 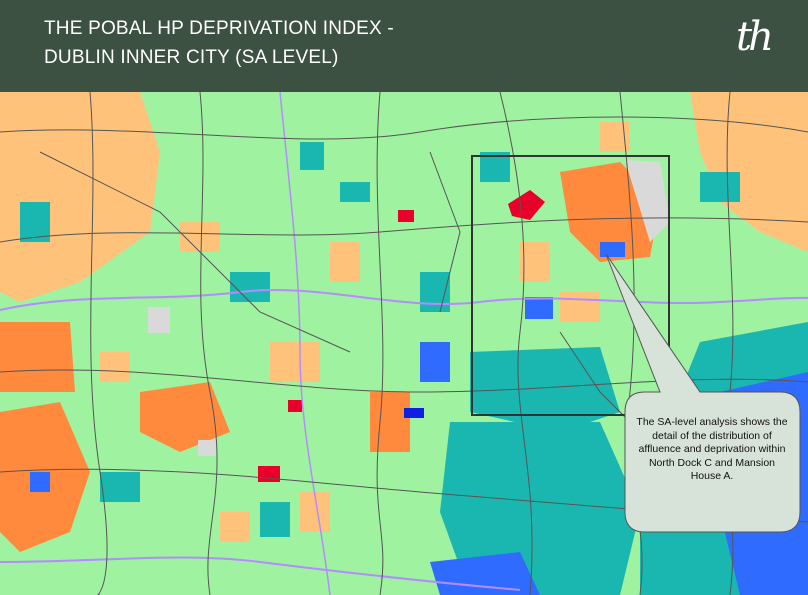 What do you see at coordinates (219, 28) in the screenshot?
I see `title-line-1: THE POBAL HP DEPRIVATION INDEX -` at bounding box center [219, 28].